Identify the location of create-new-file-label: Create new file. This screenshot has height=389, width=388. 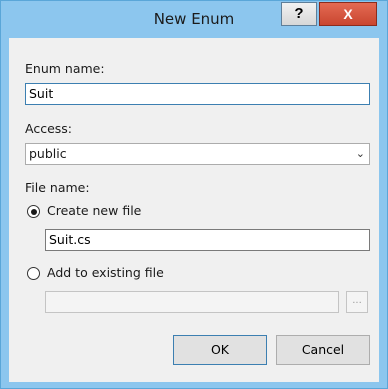
(94, 210).